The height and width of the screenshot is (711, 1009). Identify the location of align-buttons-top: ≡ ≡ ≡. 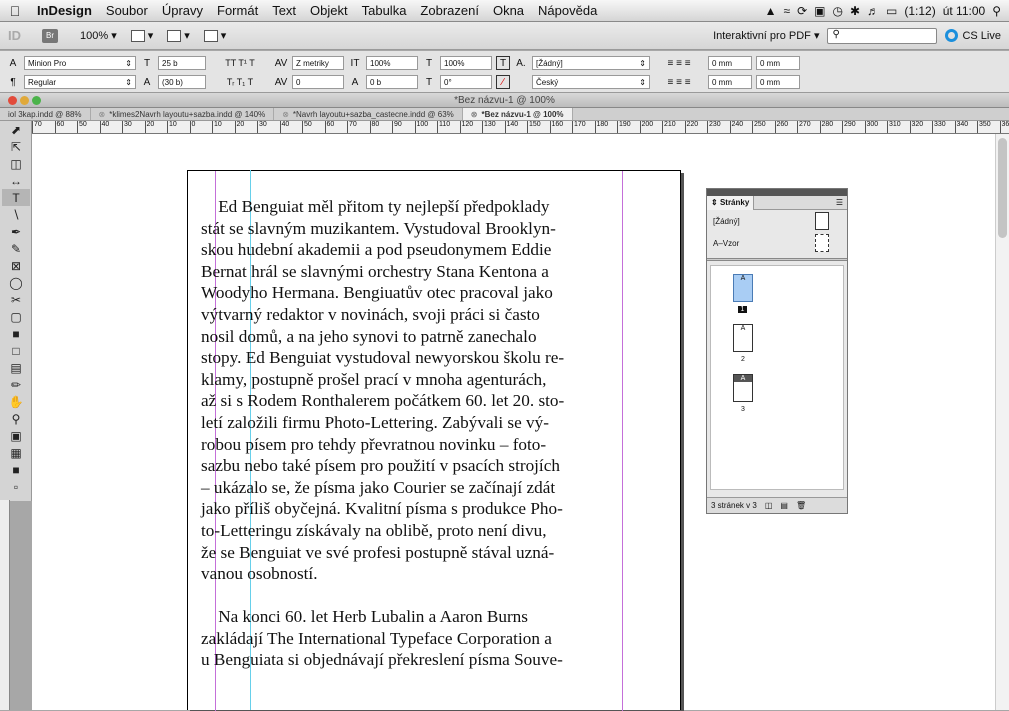
(679, 63).